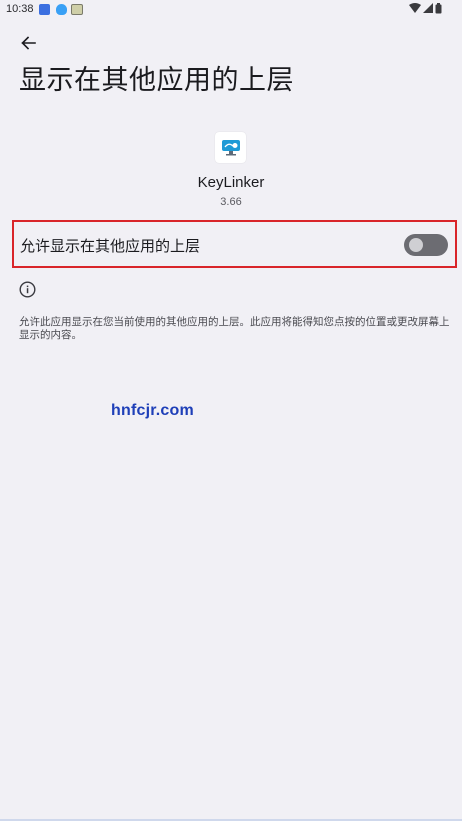  What do you see at coordinates (20, 9) in the screenshot?
I see `status-time: 10:38` at bounding box center [20, 9].